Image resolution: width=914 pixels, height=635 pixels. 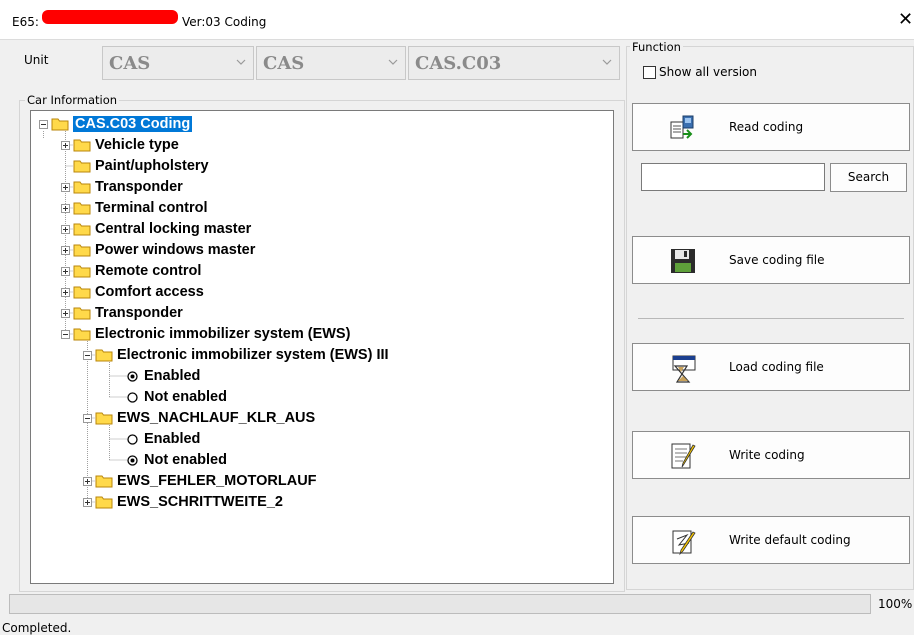 What do you see at coordinates (224, 22) in the screenshot?
I see `window-title-version: Ver:03 Coding` at bounding box center [224, 22].